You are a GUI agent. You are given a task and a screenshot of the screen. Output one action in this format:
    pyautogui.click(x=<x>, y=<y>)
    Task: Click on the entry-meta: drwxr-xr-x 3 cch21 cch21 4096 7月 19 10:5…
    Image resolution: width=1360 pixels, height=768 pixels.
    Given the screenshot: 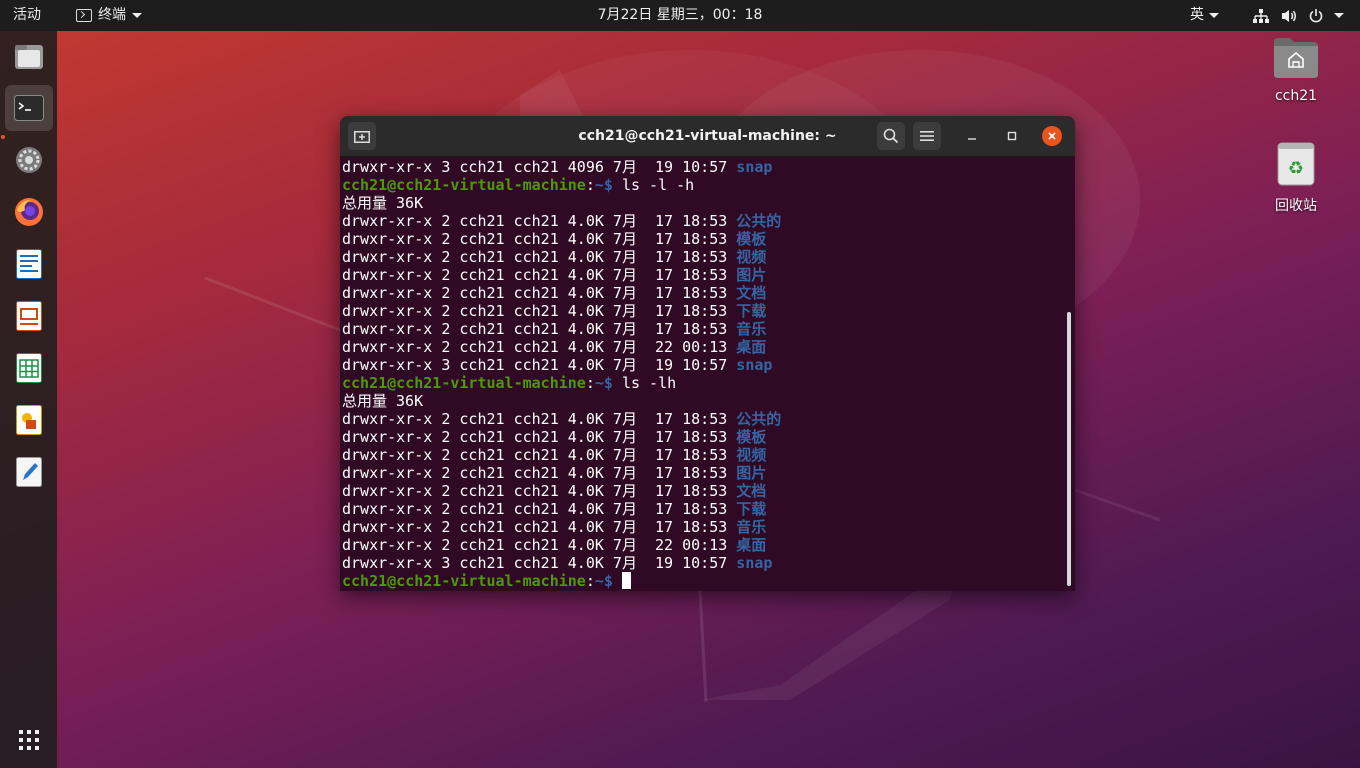 What is the action you would take?
    pyautogui.click(x=539, y=167)
    